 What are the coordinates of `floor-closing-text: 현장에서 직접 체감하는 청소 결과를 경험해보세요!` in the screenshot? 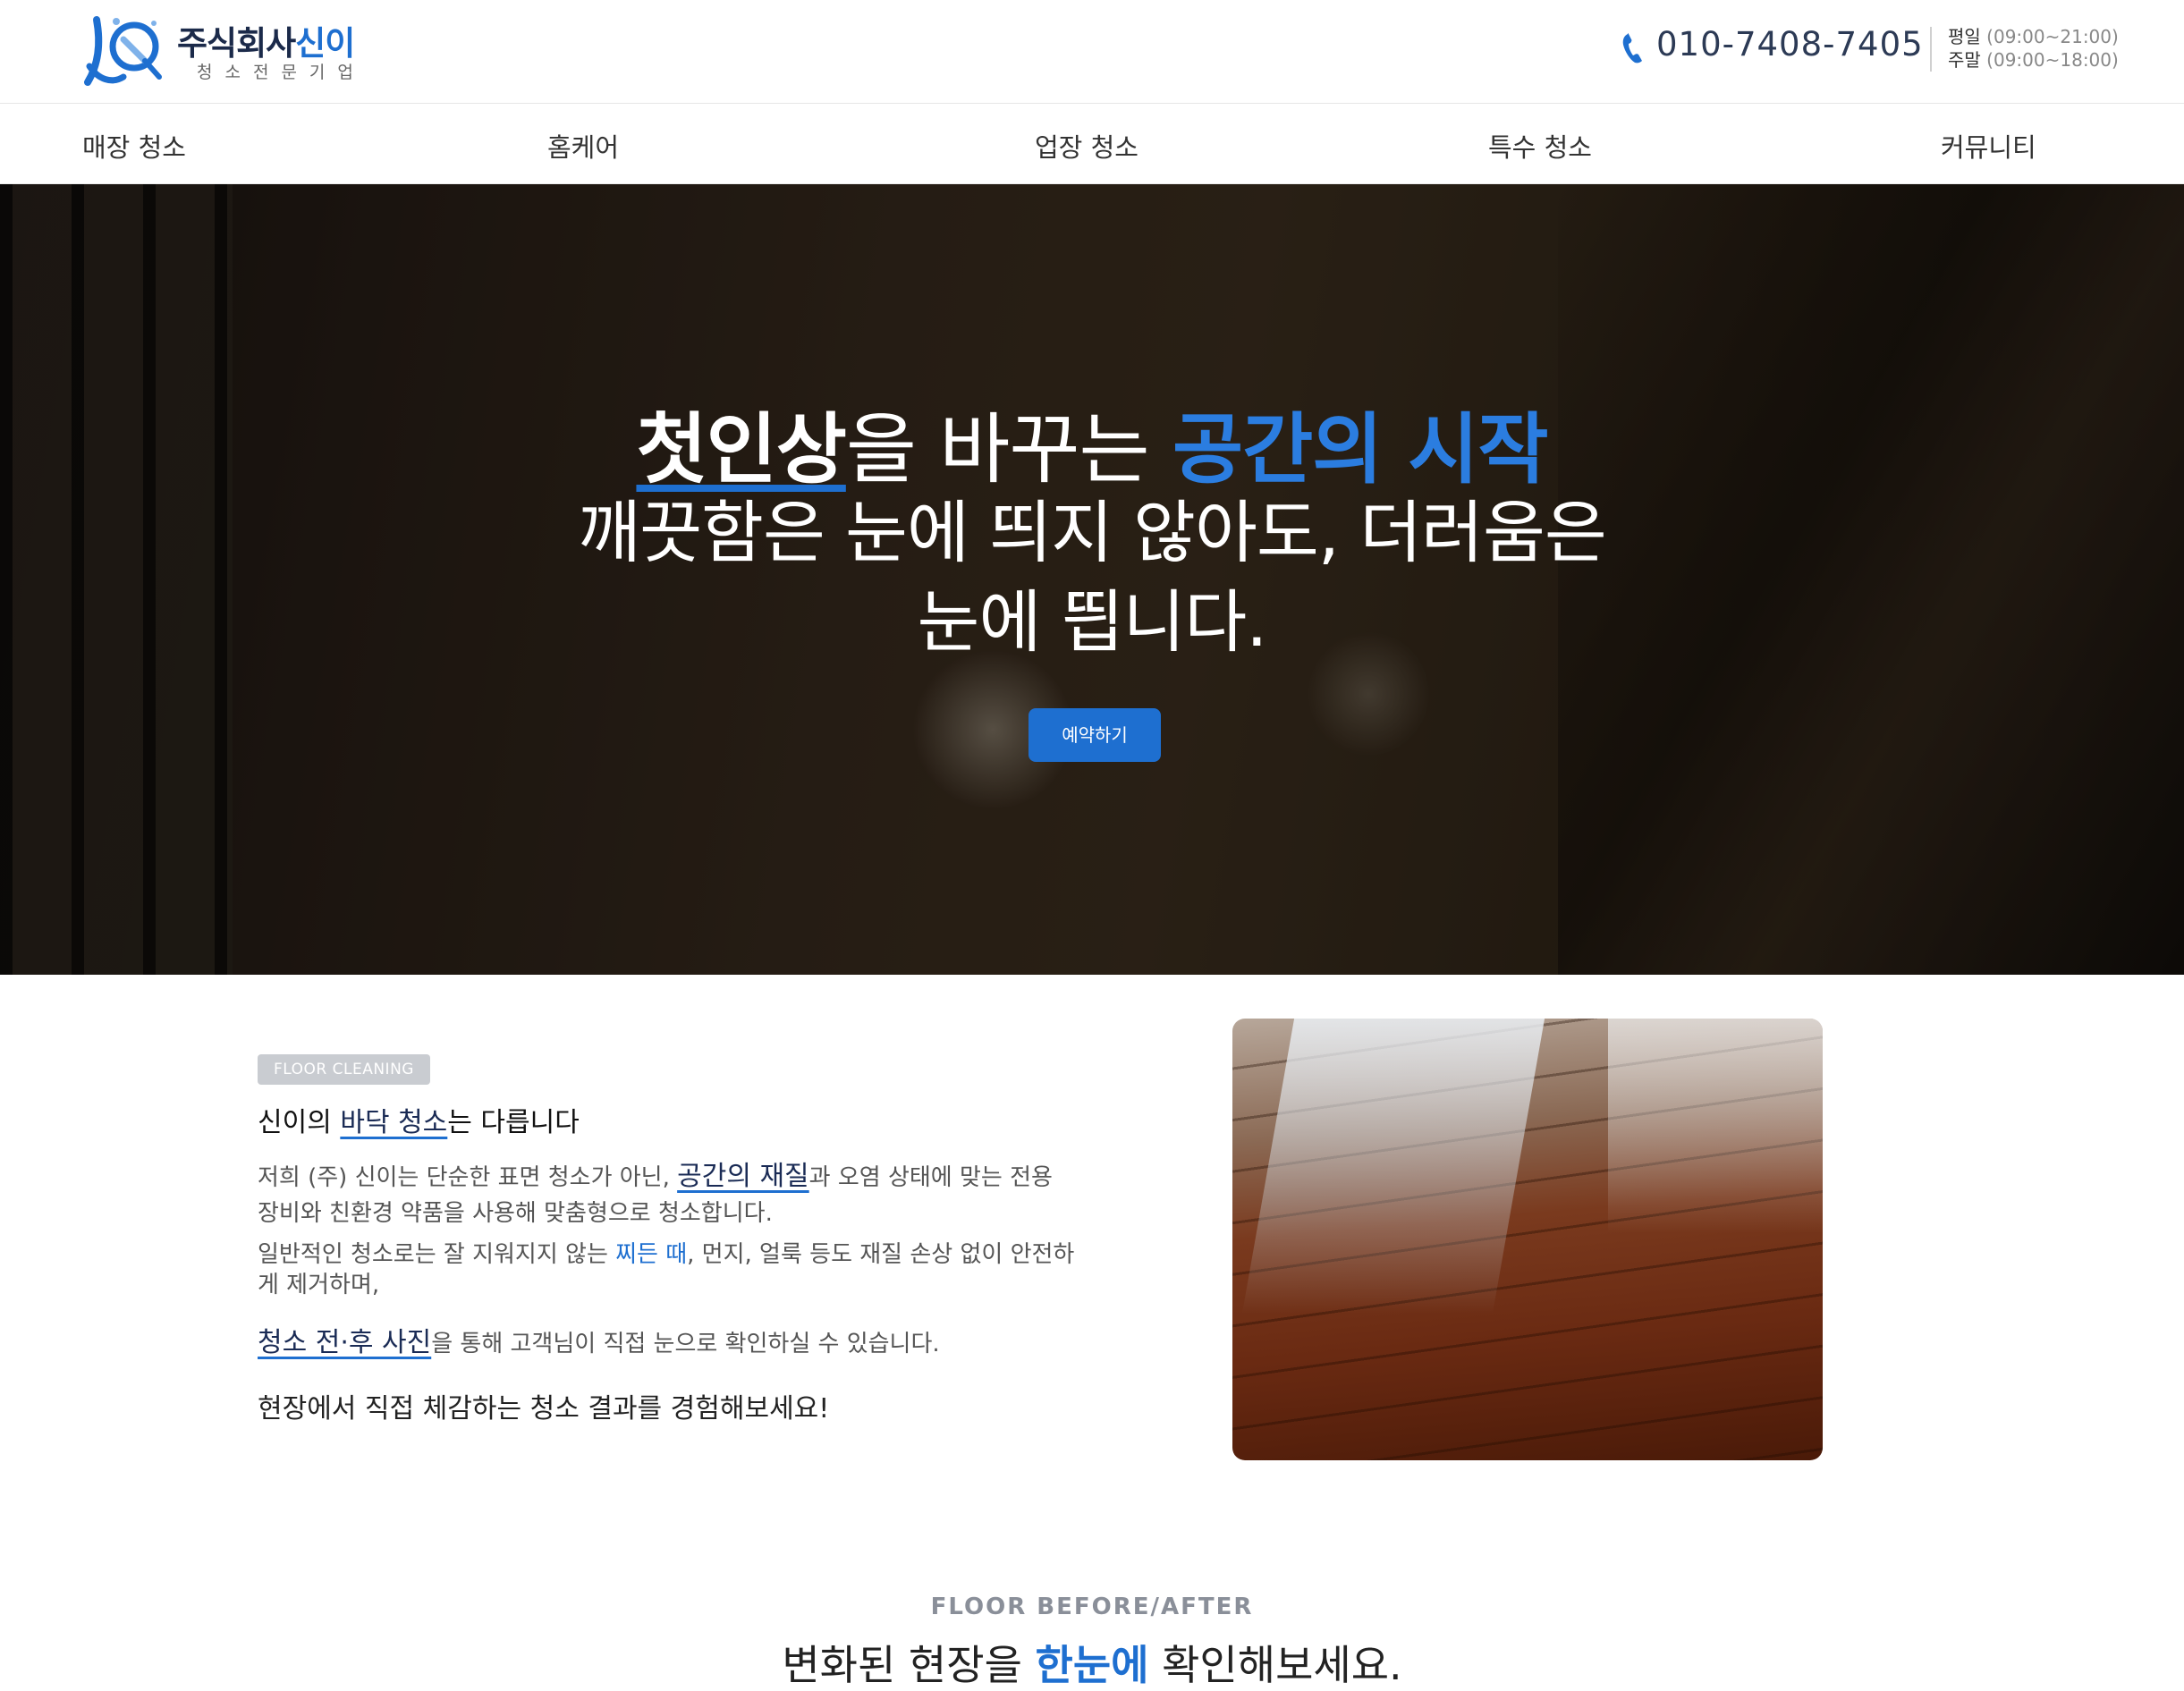 It's located at (544, 1409).